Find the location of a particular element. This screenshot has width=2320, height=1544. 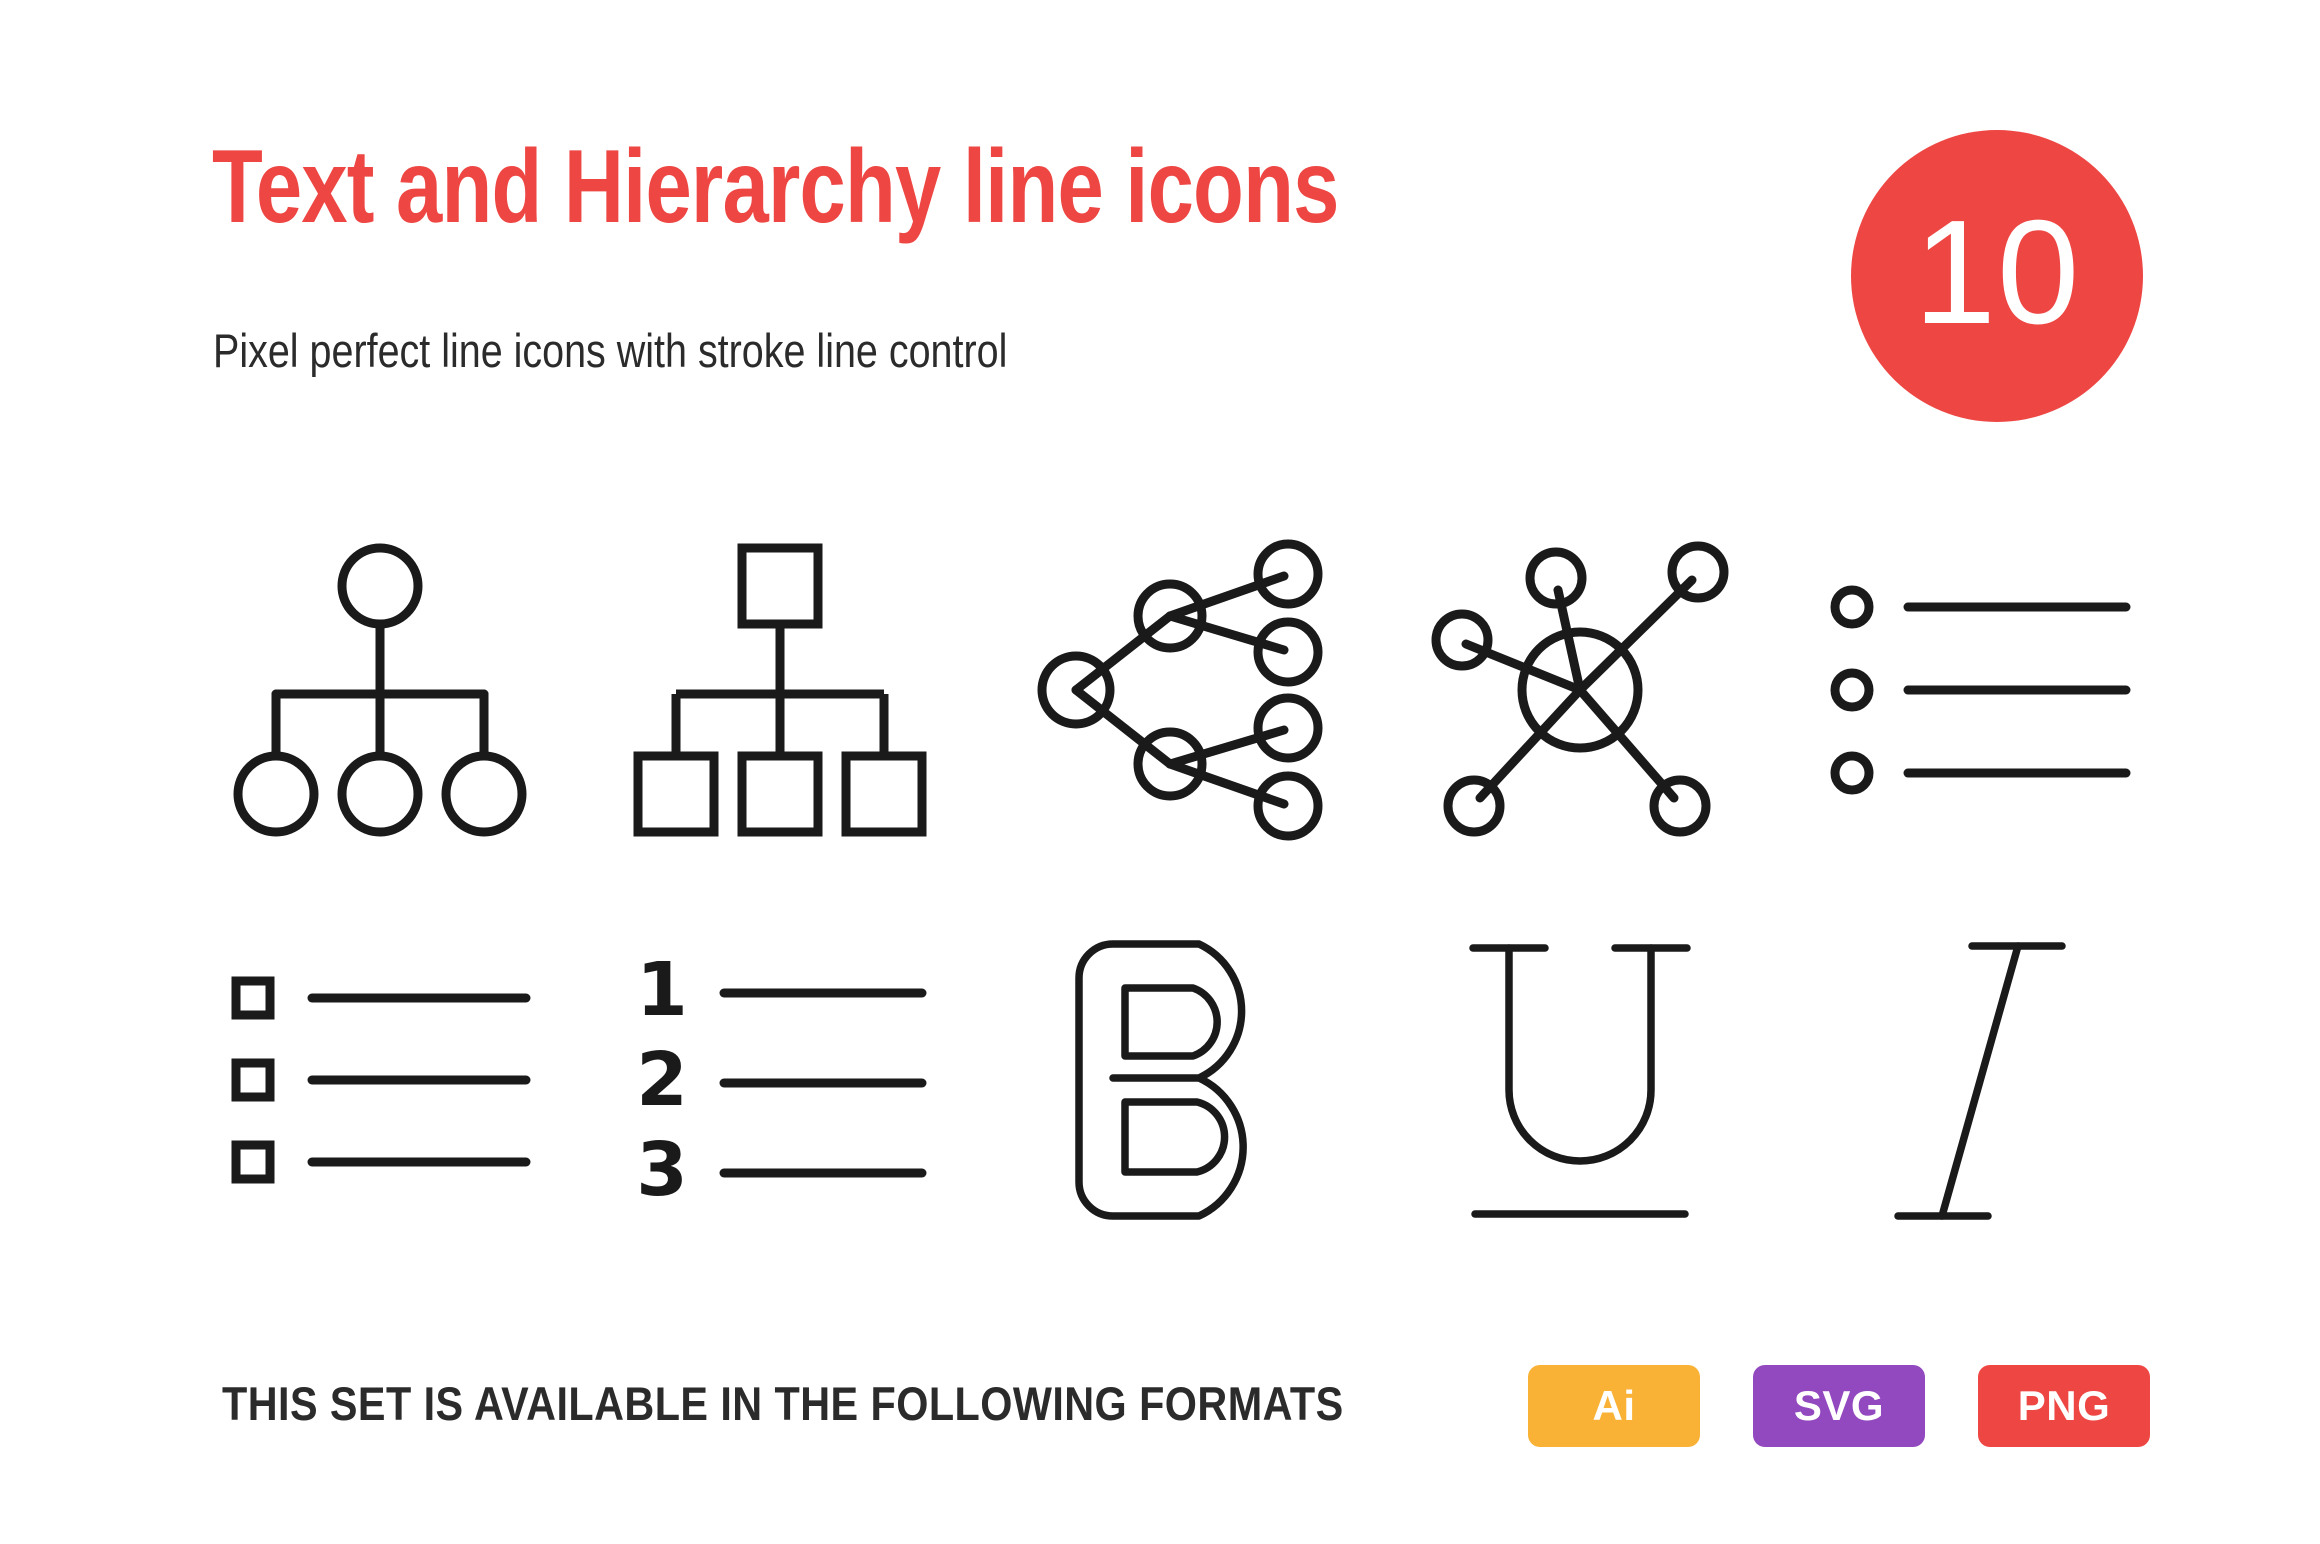

numbered-list-icon: 1 2 3 is located at coordinates (780, 1080).